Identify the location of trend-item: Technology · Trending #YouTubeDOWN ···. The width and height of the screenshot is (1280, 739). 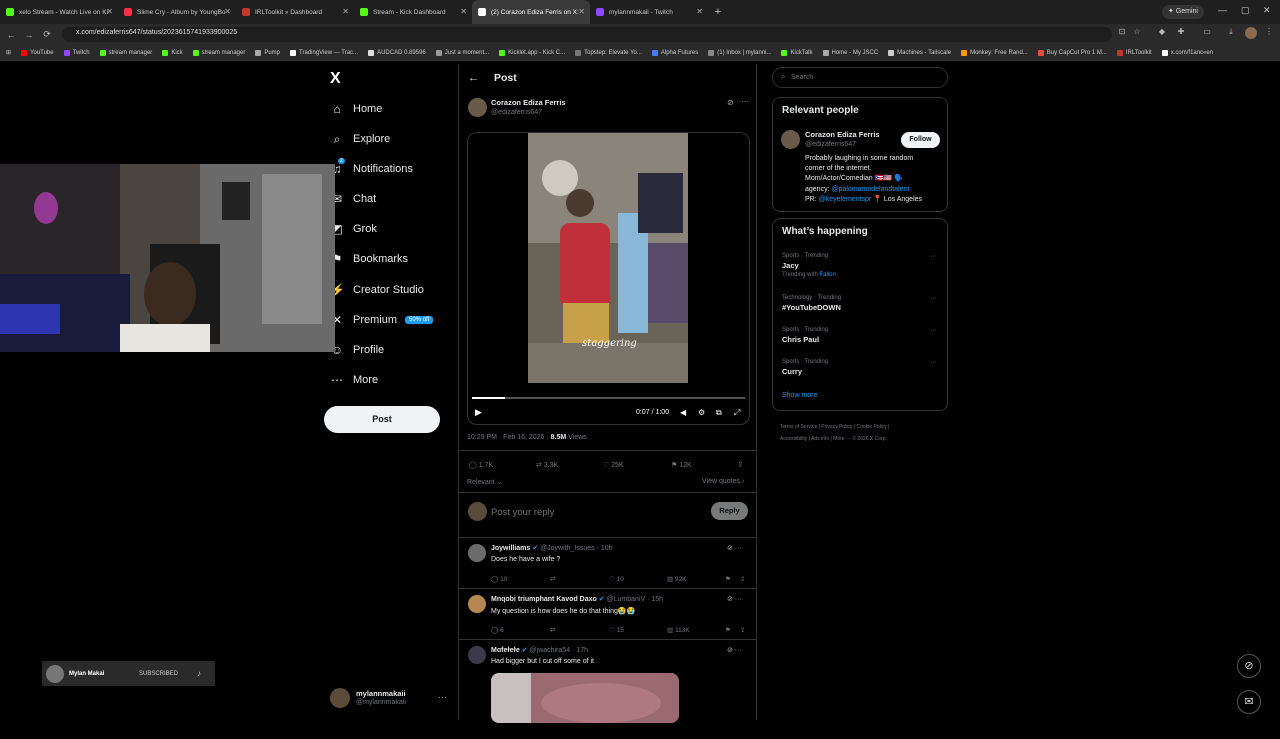
(859, 303).